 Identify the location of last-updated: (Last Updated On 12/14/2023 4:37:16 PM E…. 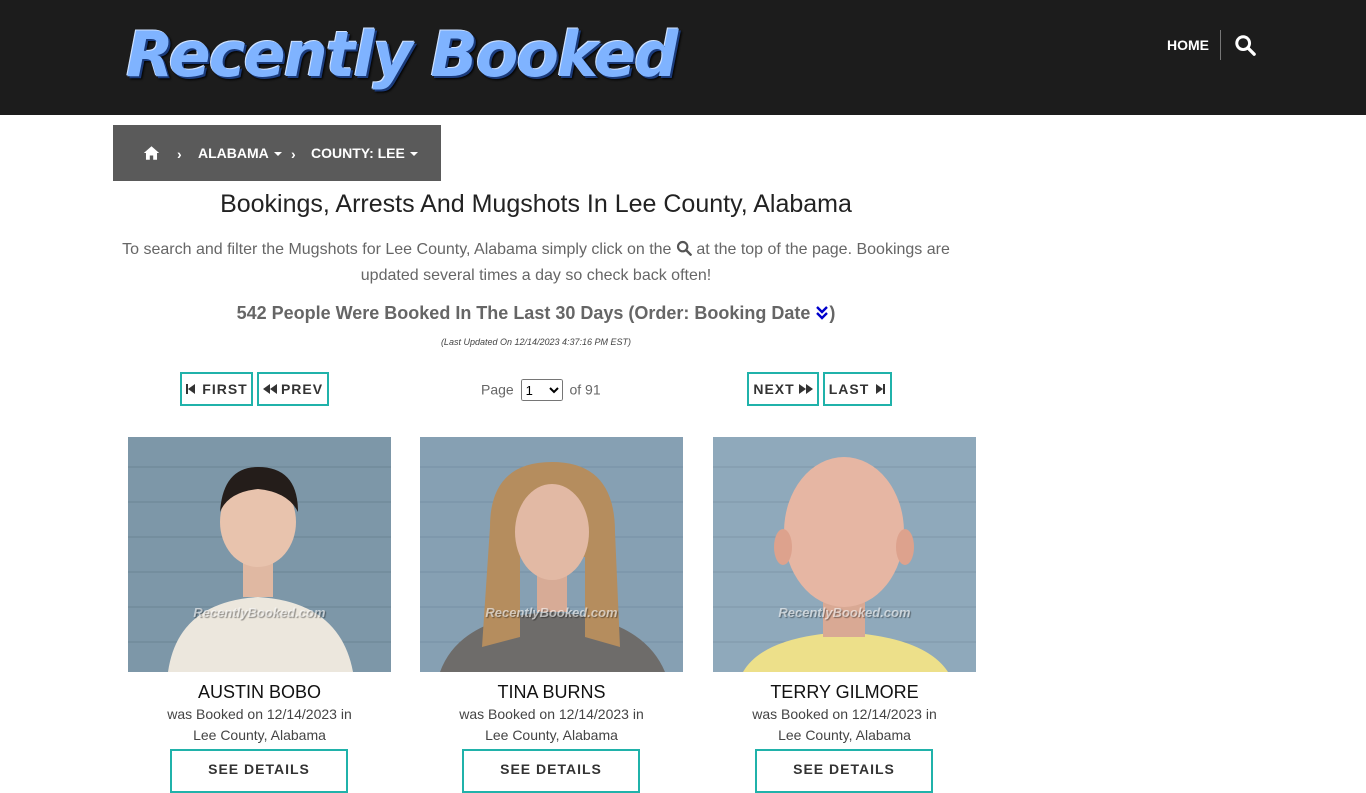
(536, 342).